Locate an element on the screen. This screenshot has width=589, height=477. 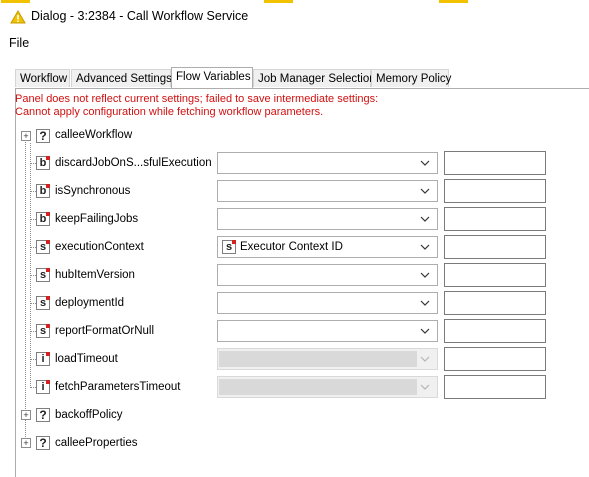
tree-label-report-format: reportFormatOrNull is located at coordinates (105, 331).